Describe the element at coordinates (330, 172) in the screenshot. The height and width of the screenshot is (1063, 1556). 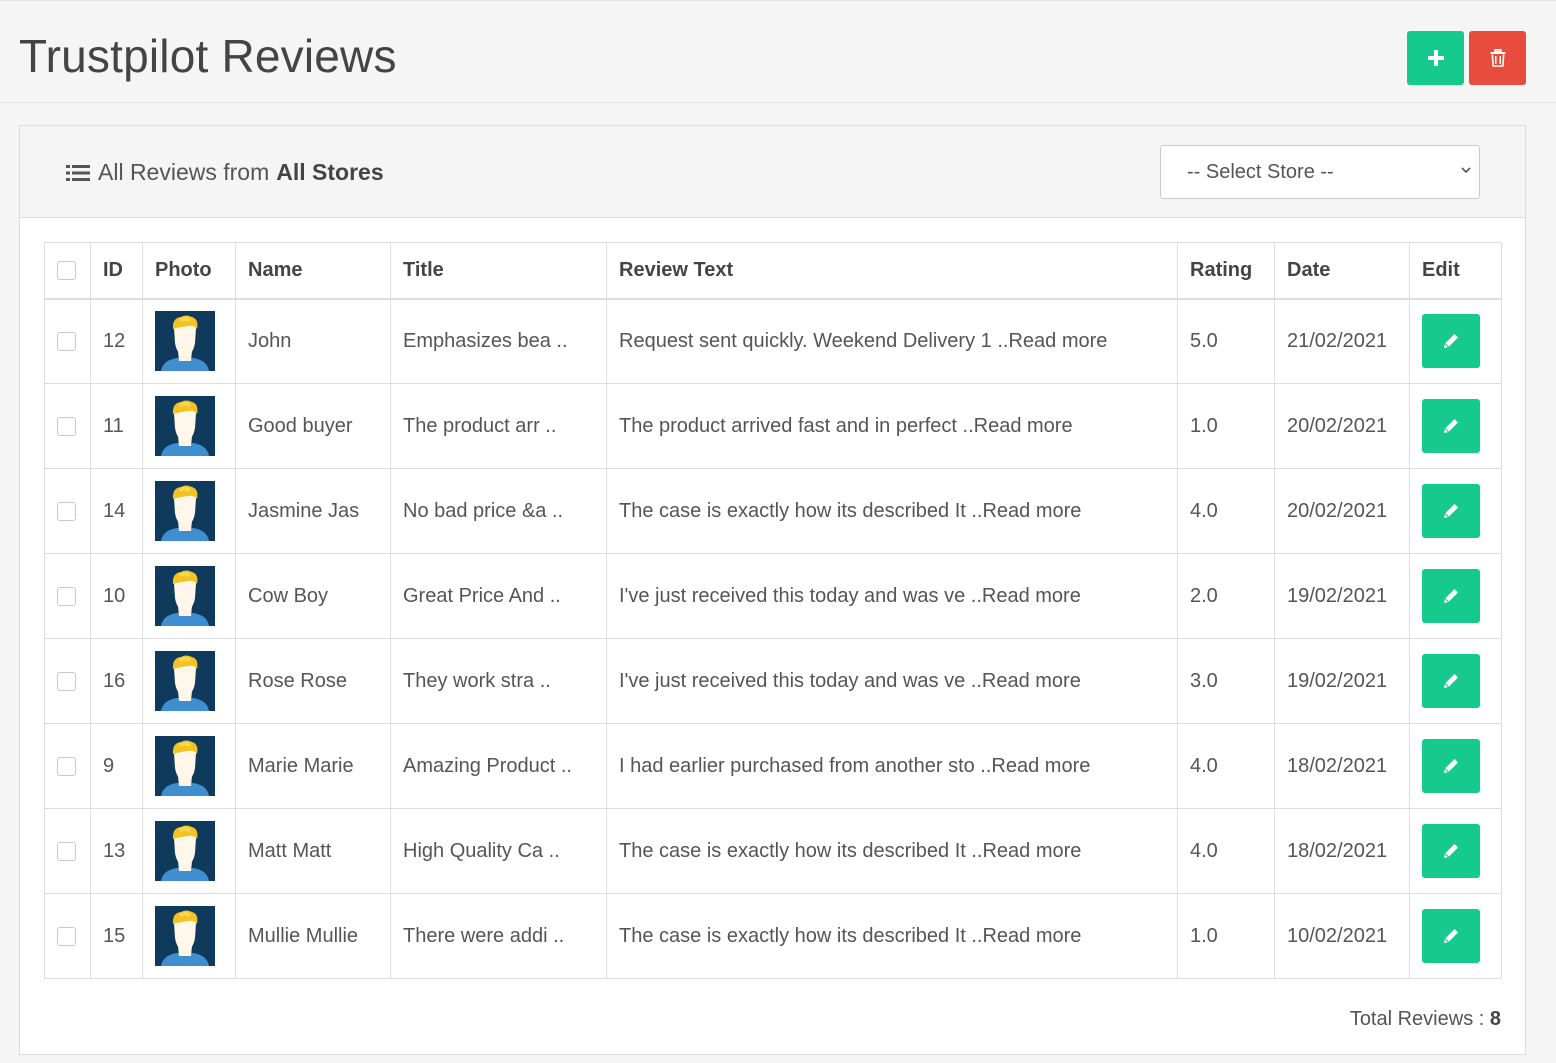
I see `heading-store-name: All Stores` at that location.